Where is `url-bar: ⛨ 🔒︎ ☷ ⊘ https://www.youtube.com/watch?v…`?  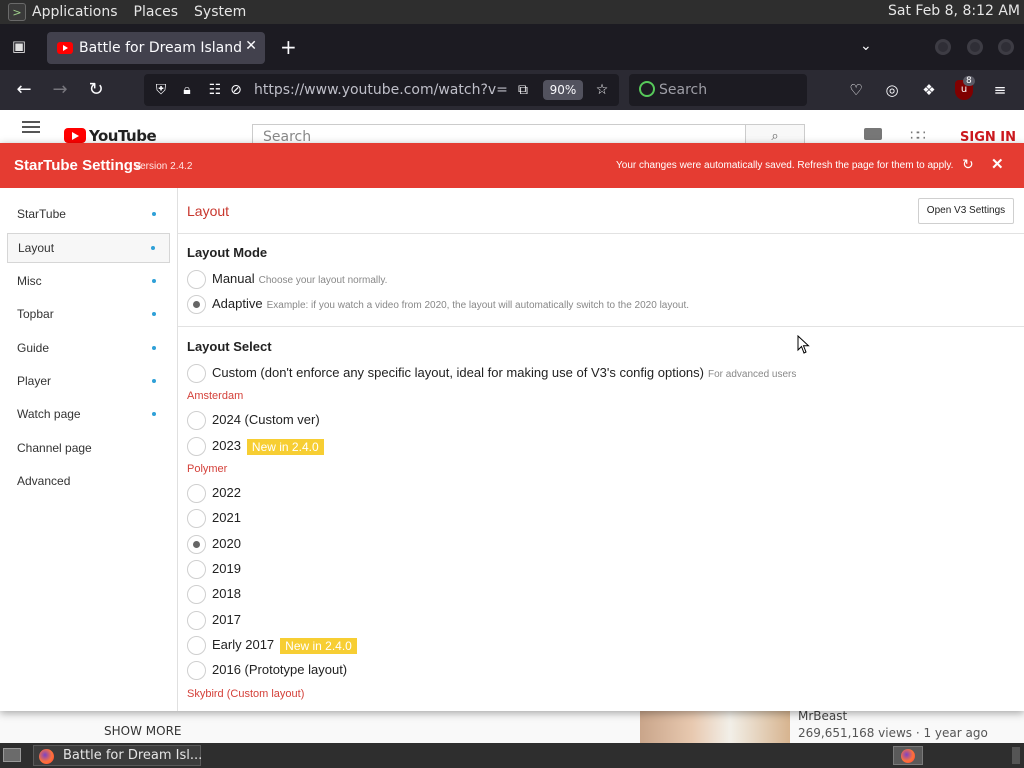 url-bar: ⛨ 🔒︎ ☷ ⊘ https://www.youtube.com/watch?v… is located at coordinates (381, 90).